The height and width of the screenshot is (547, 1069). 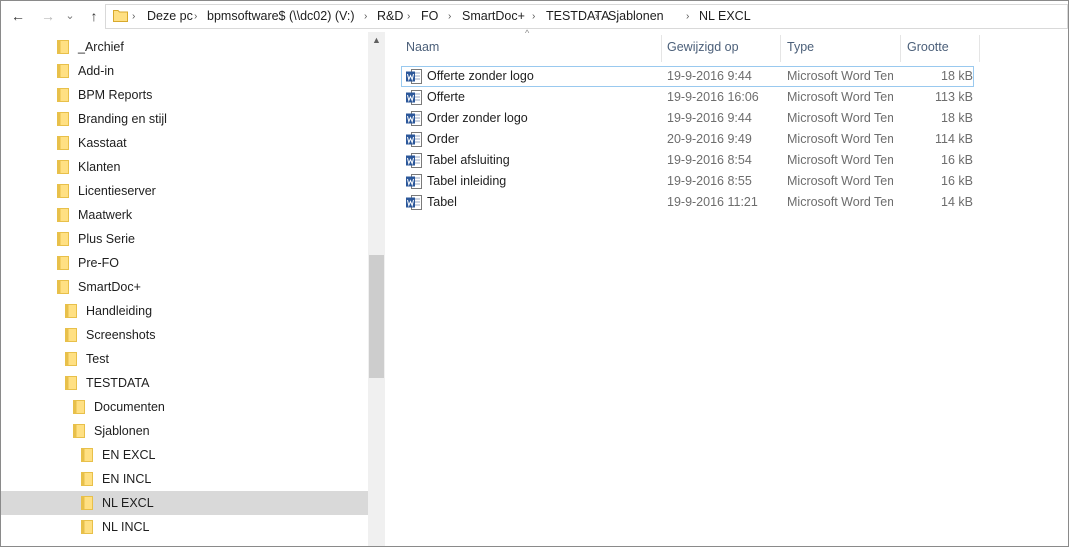 What do you see at coordinates (184, 503) in the screenshot?
I see `tree-item: NL EXCL` at bounding box center [184, 503].